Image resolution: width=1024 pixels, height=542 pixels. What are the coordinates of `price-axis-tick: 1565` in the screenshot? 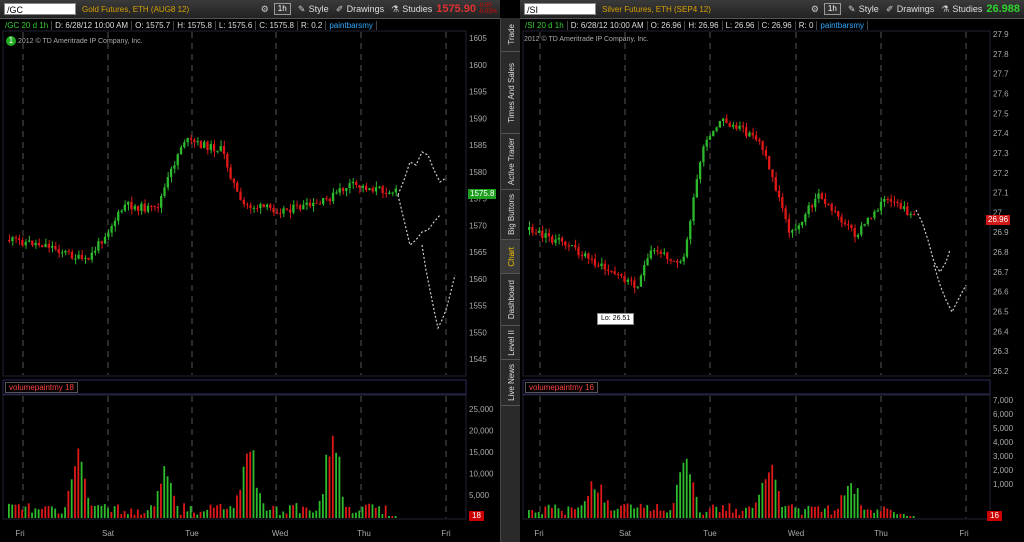 It's located at (478, 252).